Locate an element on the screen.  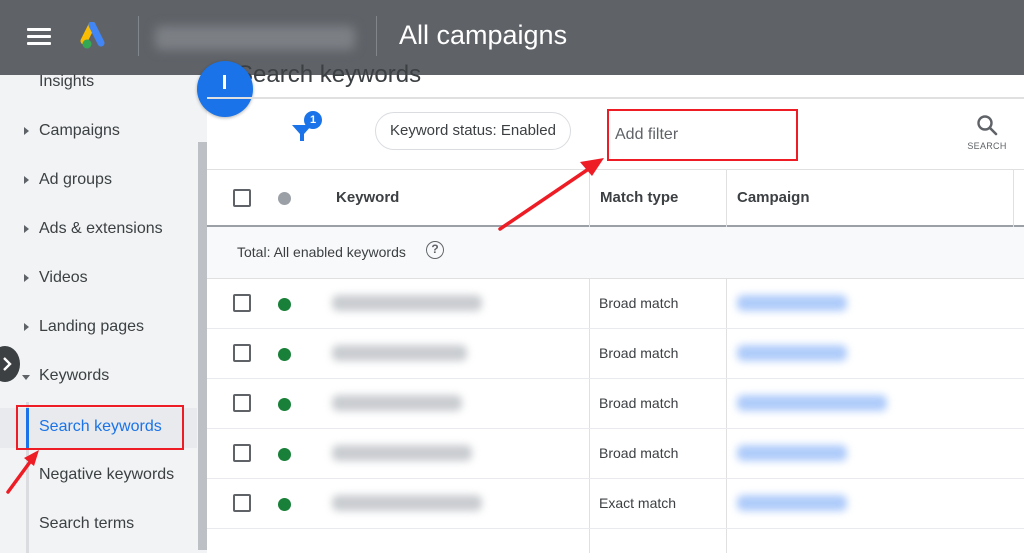
search-button: SEARCH is located at coordinates (987, 136).